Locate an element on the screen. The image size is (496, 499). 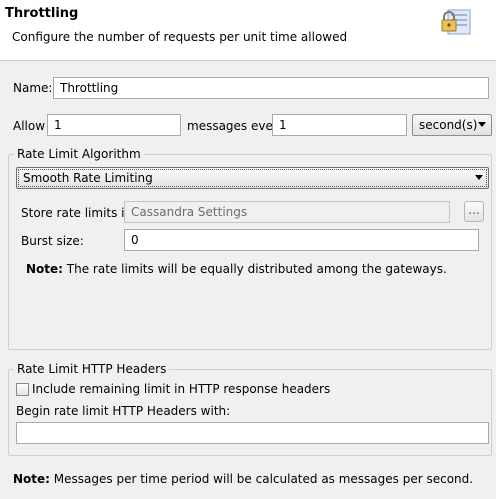
store-rate-limits-input: Cassandra Settings is located at coordinates (287, 212).